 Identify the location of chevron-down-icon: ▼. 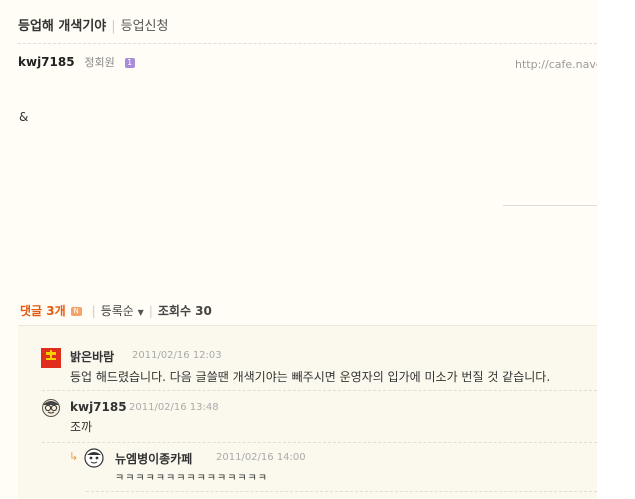
(141, 312).